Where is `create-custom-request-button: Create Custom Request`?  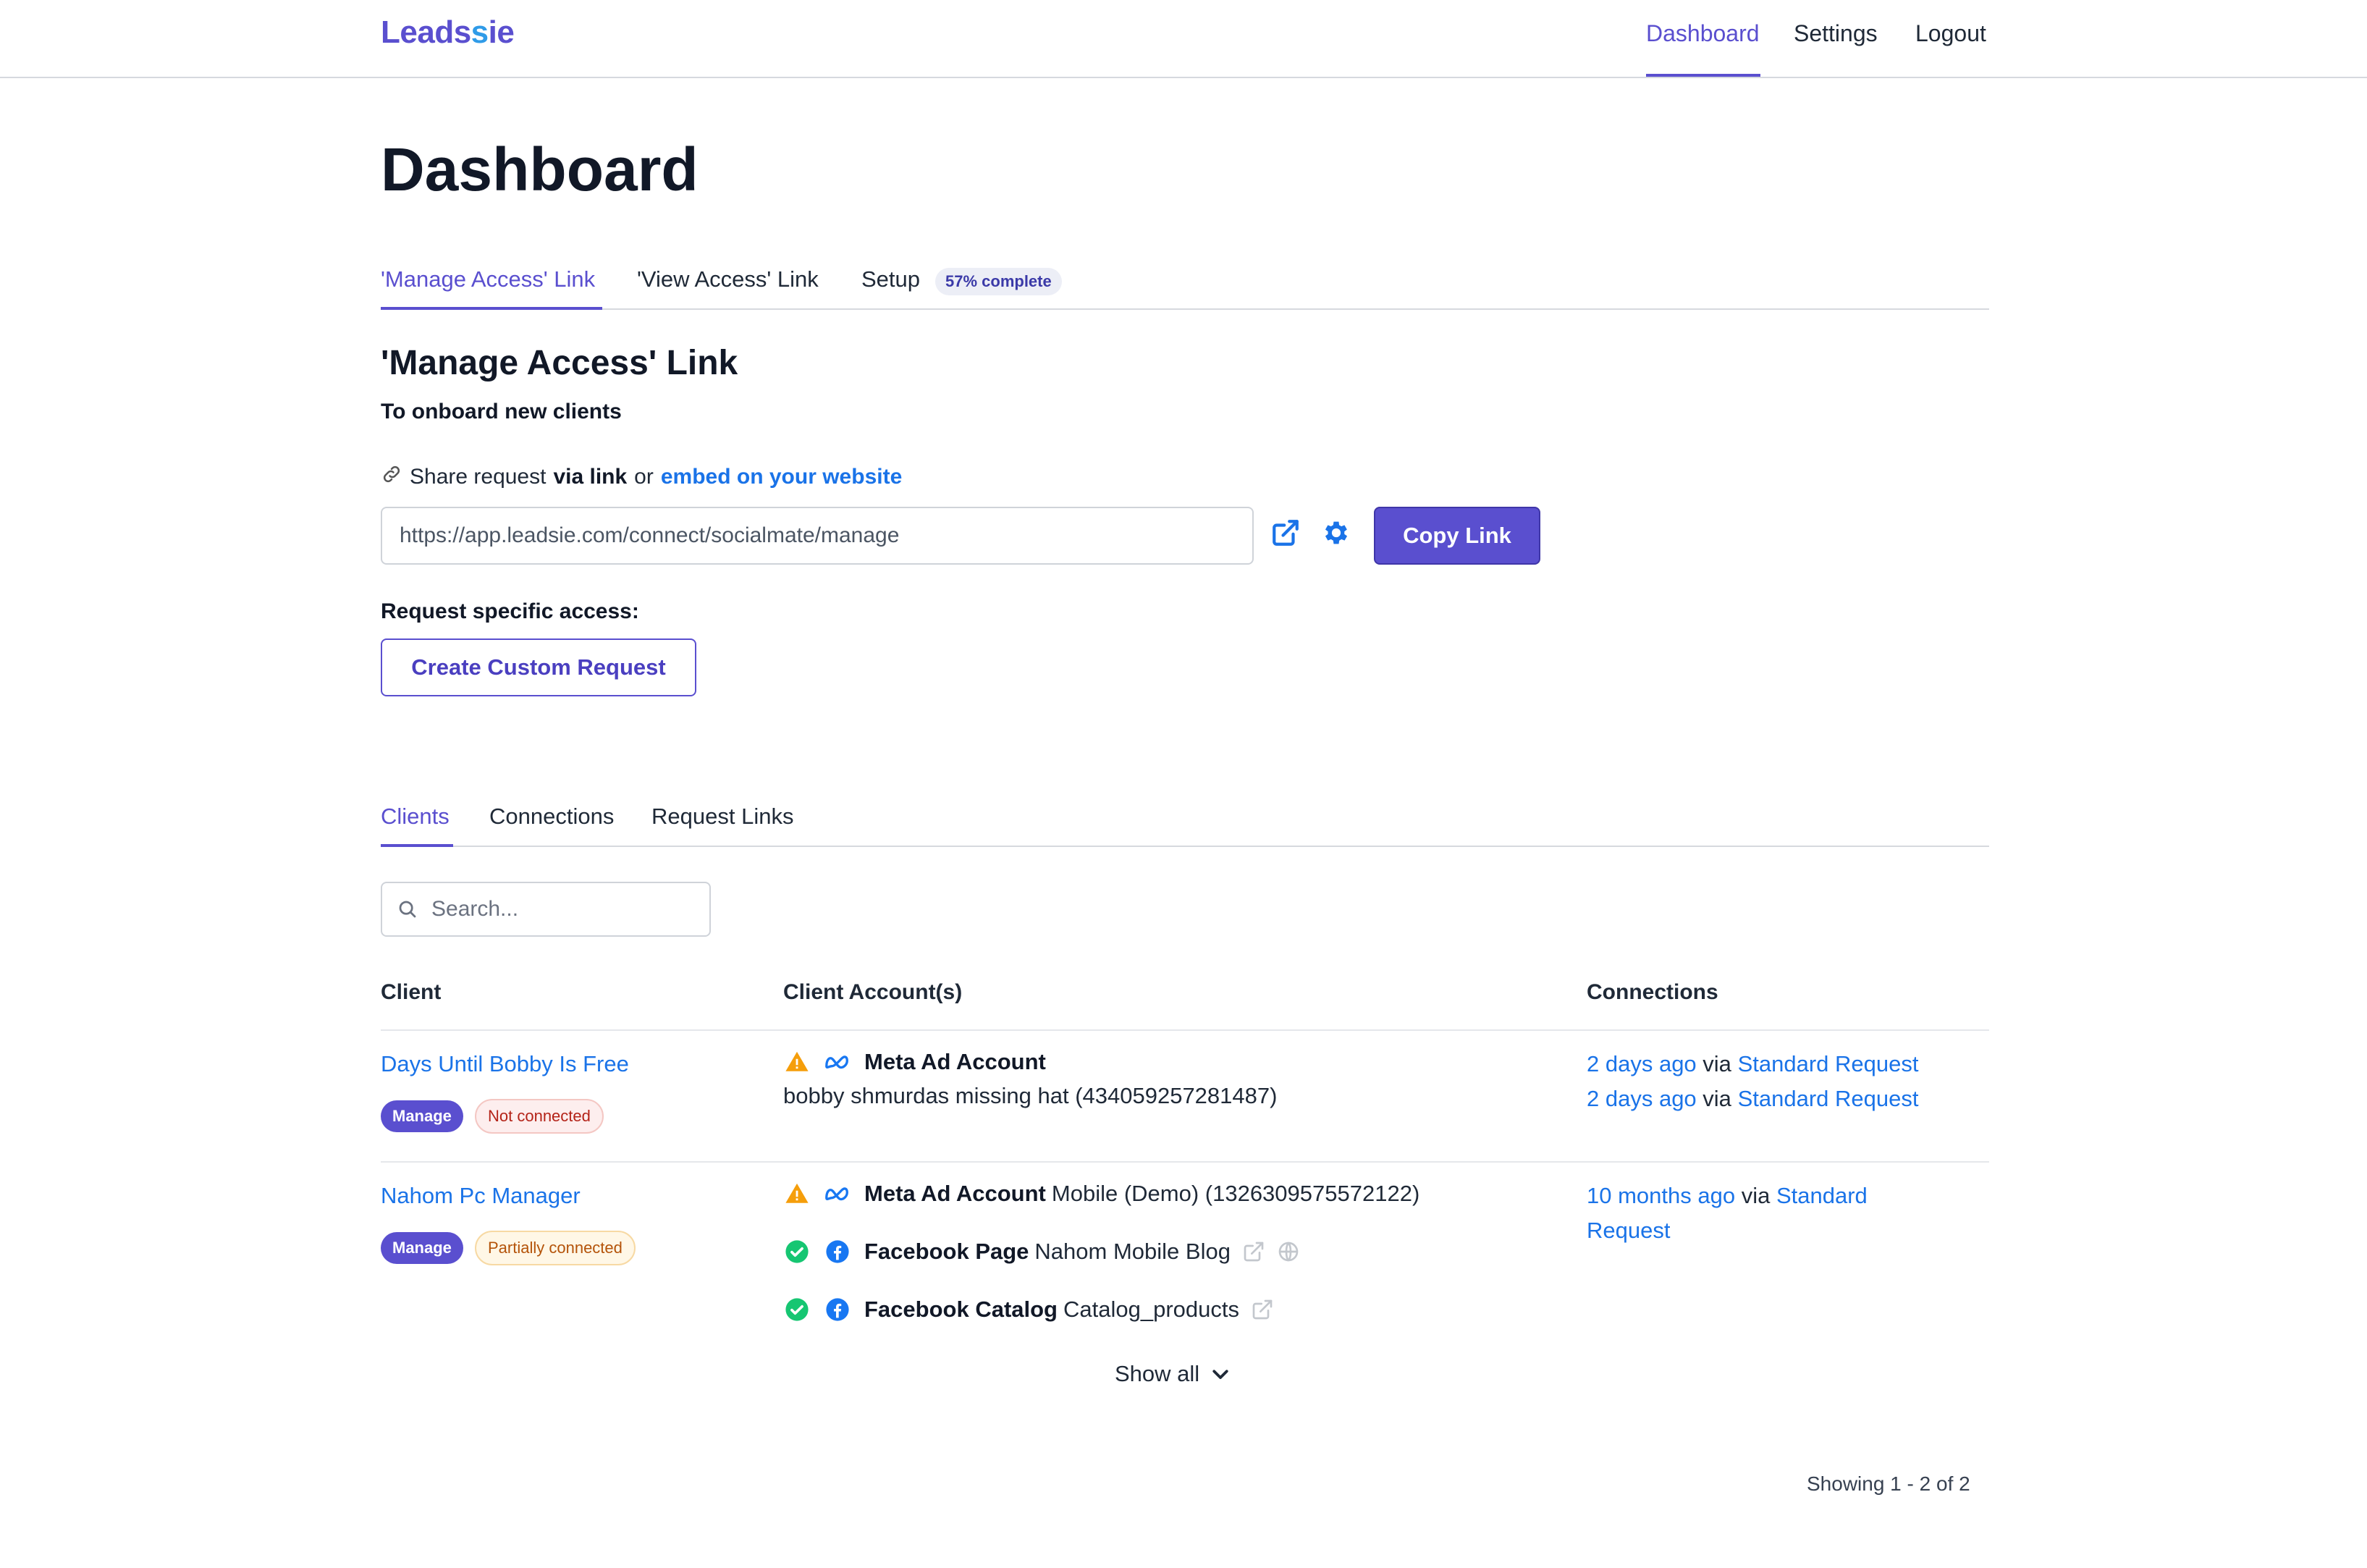
create-custom-request-button: Create Custom Request is located at coordinates (538, 667).